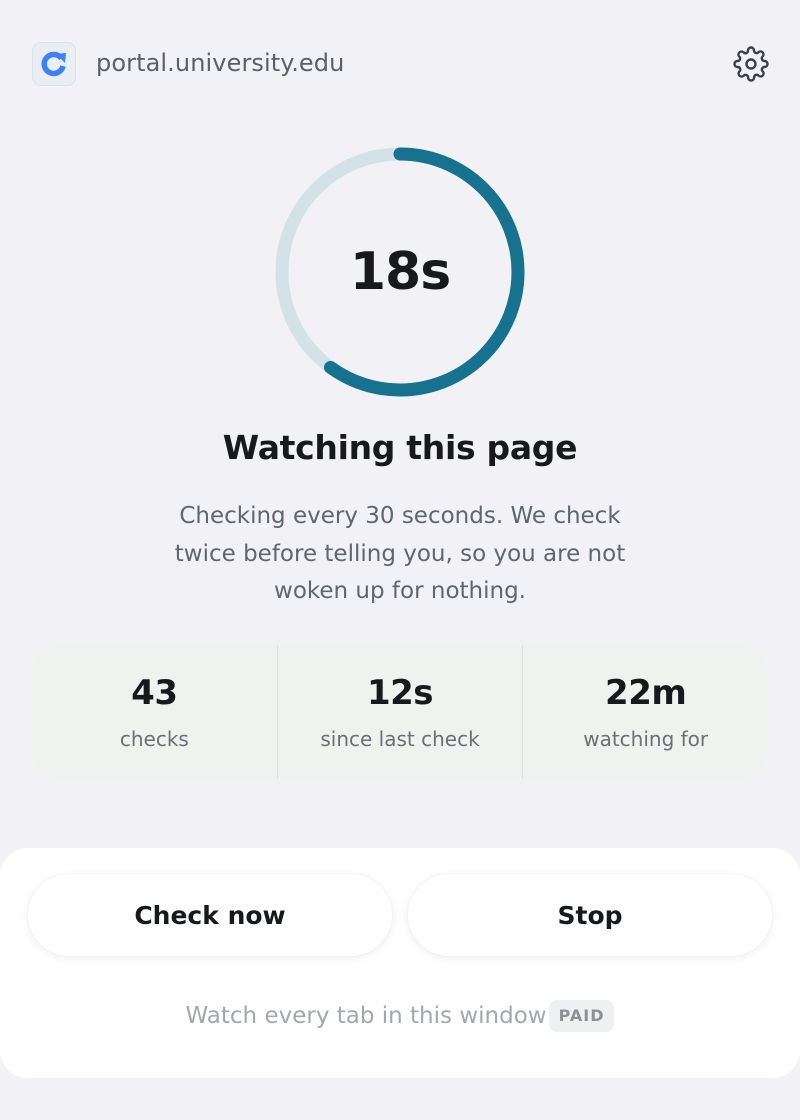  Describe the element at coordinates (220, 63) in the screenshot. I see `site-domain: portal.university.edu` at that location.